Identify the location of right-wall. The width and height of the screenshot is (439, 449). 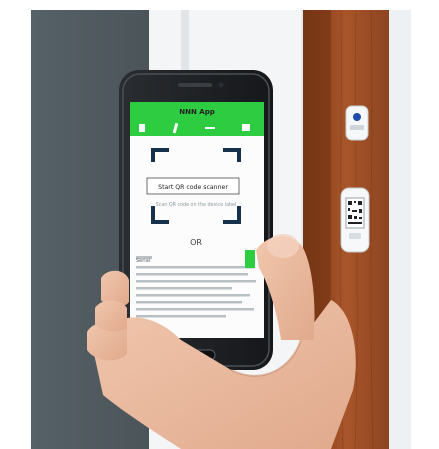
(400, 229).